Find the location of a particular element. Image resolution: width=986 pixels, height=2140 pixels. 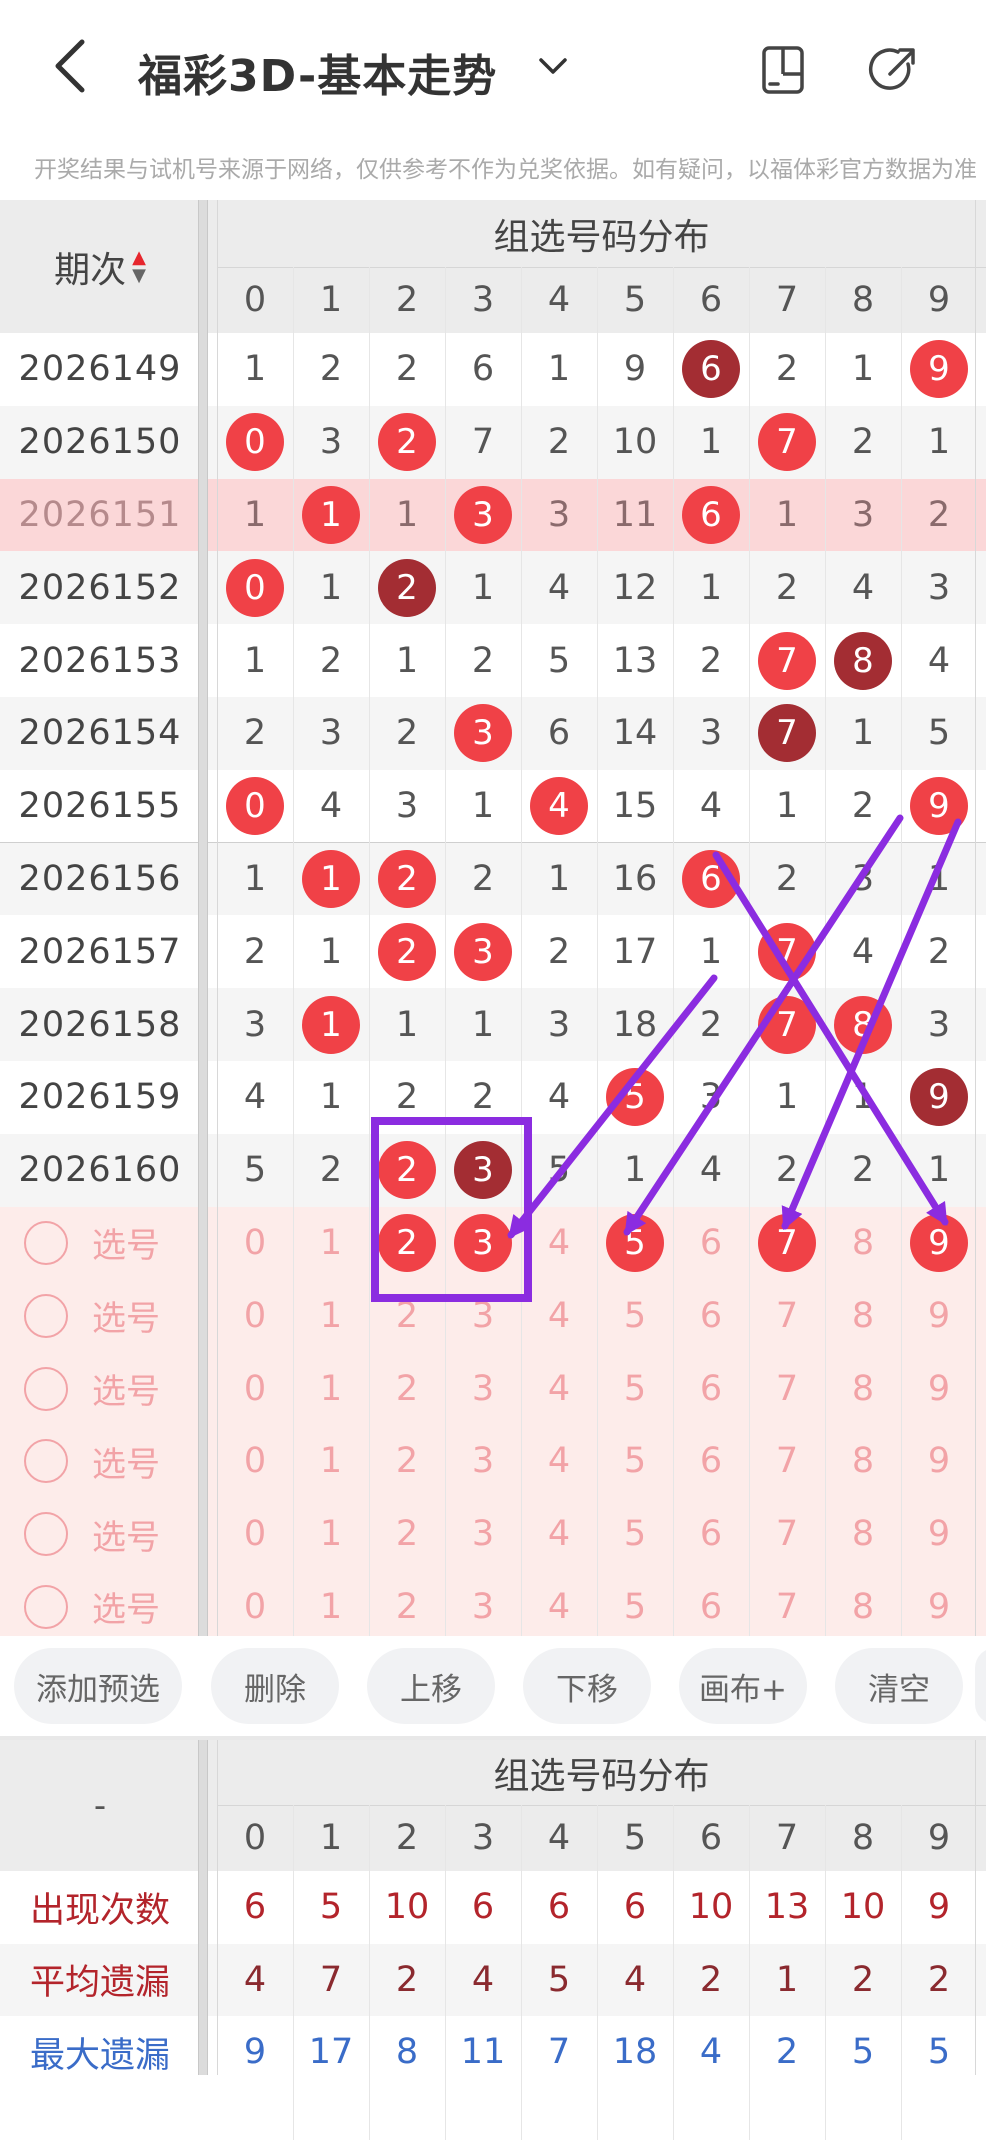

selected-number-ball: 7 is located at coordinates (787, 1242).